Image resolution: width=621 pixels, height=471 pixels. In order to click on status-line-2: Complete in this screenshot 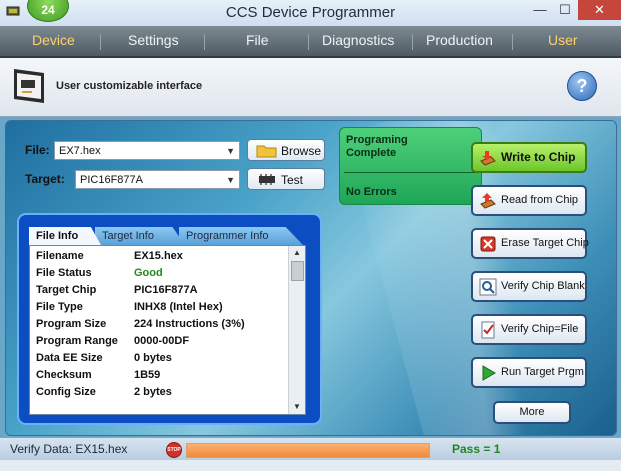, I will do `click(371, 153)`.